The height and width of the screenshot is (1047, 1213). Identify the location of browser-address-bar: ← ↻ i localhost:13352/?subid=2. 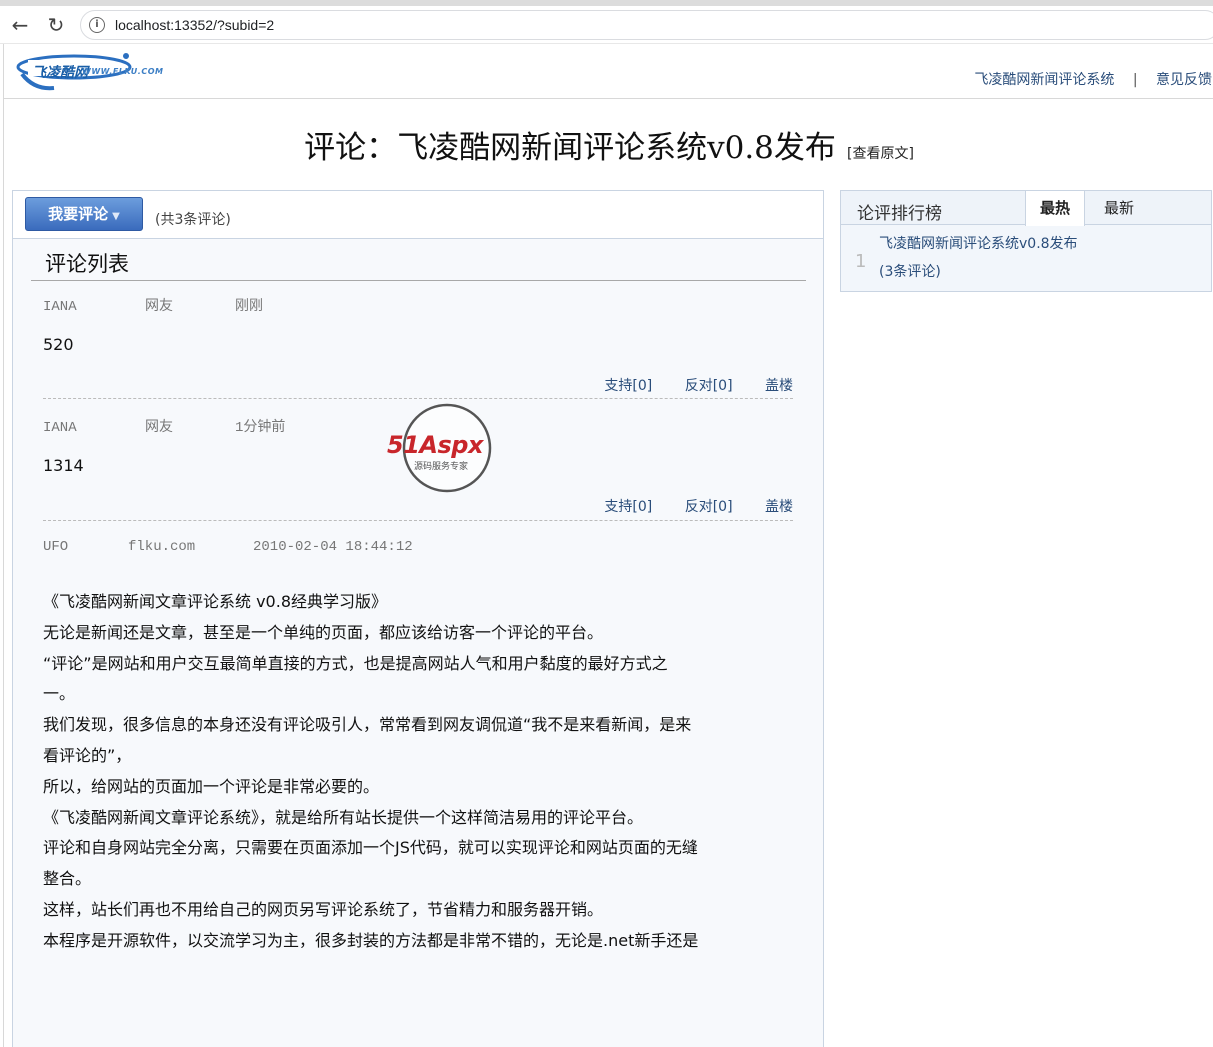
(606, 25).